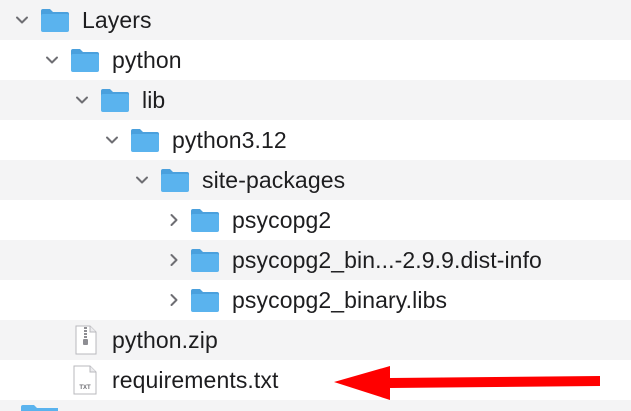  I want to click on zip-file-icon, so click(86, 340).